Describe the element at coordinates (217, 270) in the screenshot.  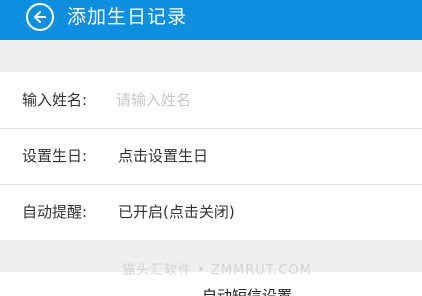
I see `watermark: 猫头汇软件 • ZMMRUT.COM` at that location.